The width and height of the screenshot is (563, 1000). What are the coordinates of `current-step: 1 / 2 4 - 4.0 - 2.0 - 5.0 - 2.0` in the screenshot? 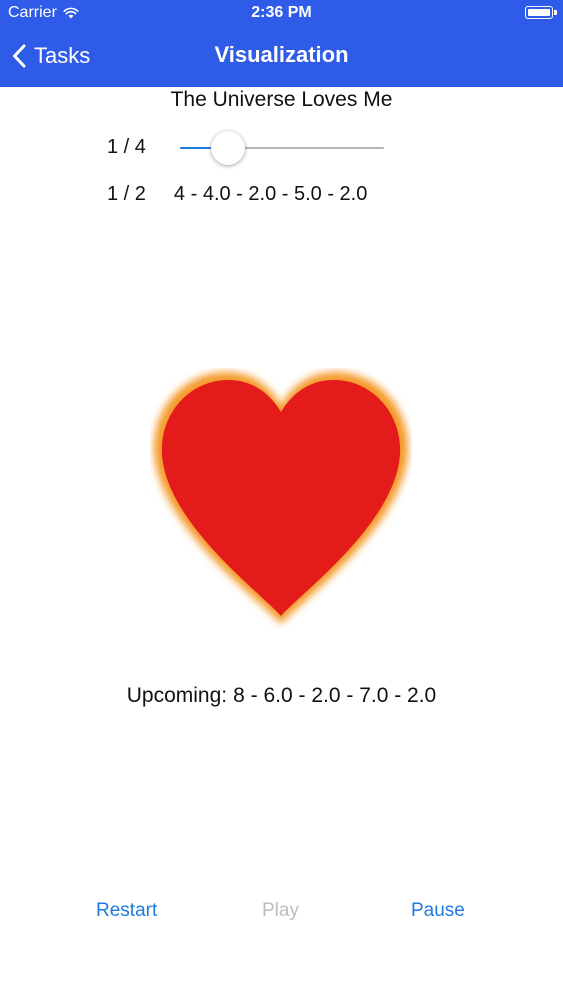 It's located at (237, 194).